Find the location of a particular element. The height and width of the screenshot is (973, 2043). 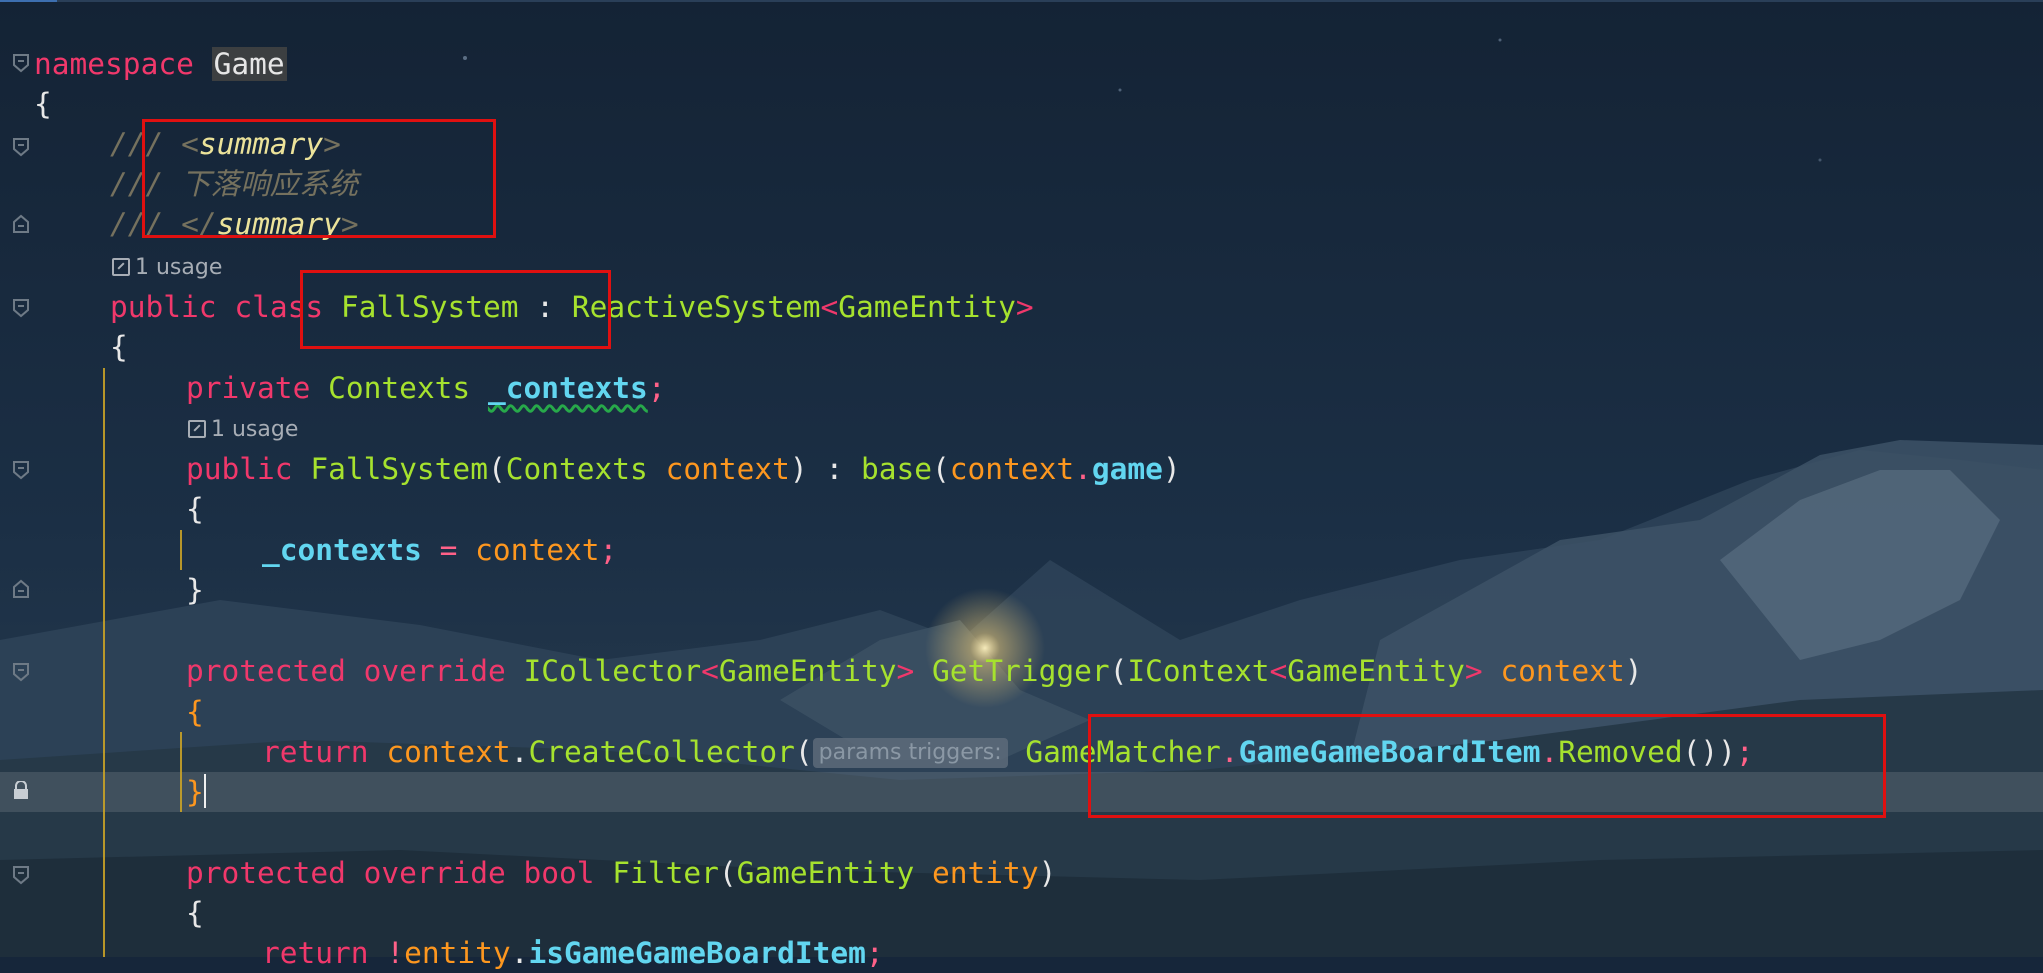

lock-icon is located at coordinates (21, 790).